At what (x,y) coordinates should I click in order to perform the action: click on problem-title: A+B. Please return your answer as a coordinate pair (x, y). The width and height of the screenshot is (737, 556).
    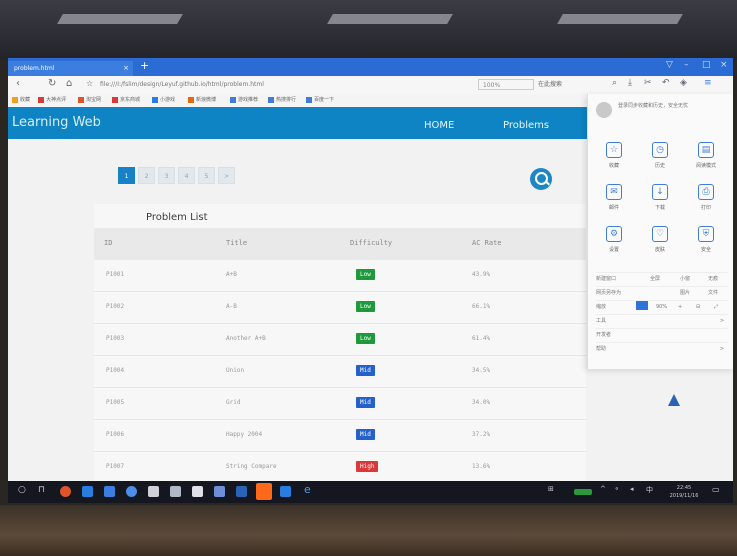
    Looking at the image, I should click on (231, 274).